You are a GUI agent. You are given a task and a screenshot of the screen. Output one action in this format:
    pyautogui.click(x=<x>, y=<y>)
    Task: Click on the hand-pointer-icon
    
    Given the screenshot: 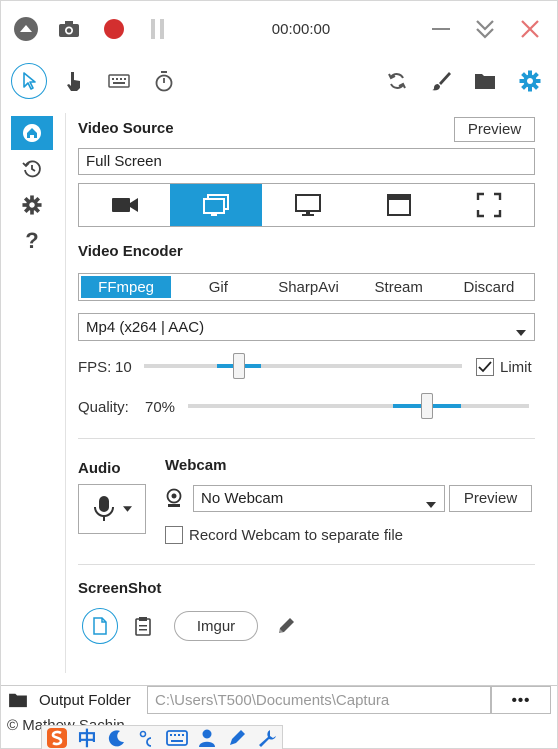 What is the action you would take?
    pyautogui.click(x=73, y=81)
    